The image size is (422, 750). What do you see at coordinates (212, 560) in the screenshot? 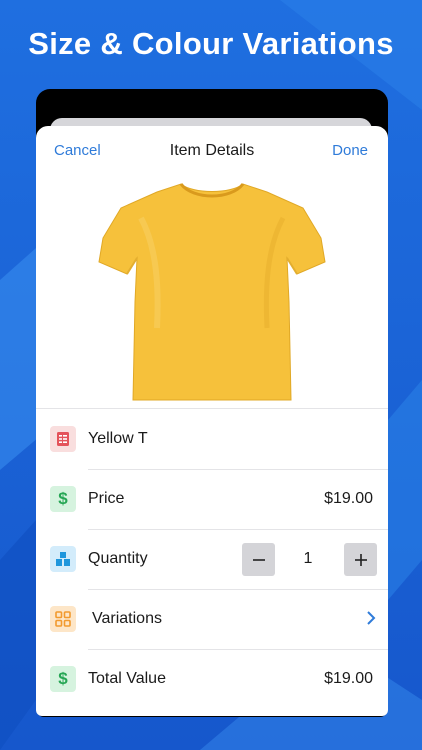
I see `quantity-row: Quantity 1` at bounding box center [212, 560].